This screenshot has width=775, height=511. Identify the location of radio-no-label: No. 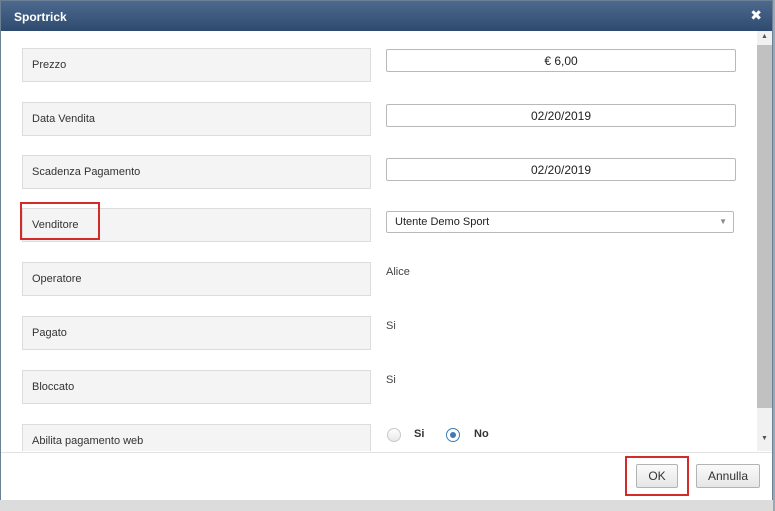
(481, 434).